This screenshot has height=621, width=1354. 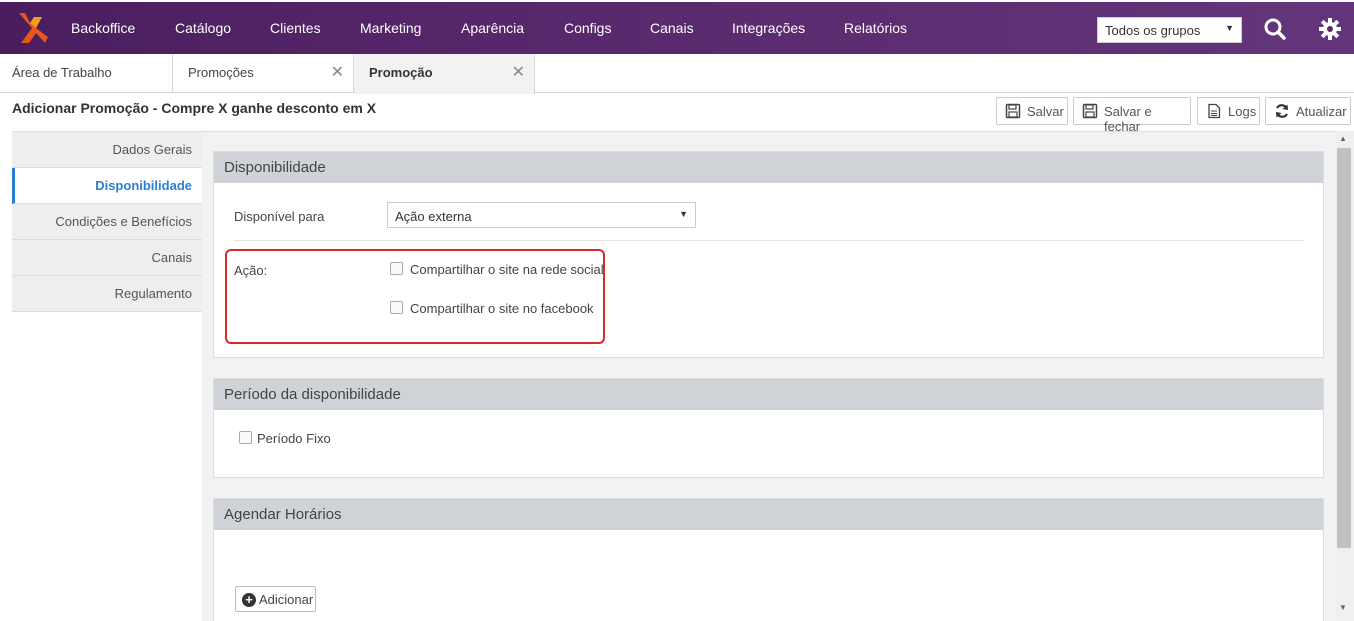 What do you see at coordinates (492, 28) in the screenshot?
I see `nav-aparencia: Aparência` at bounding box center [492, 28].